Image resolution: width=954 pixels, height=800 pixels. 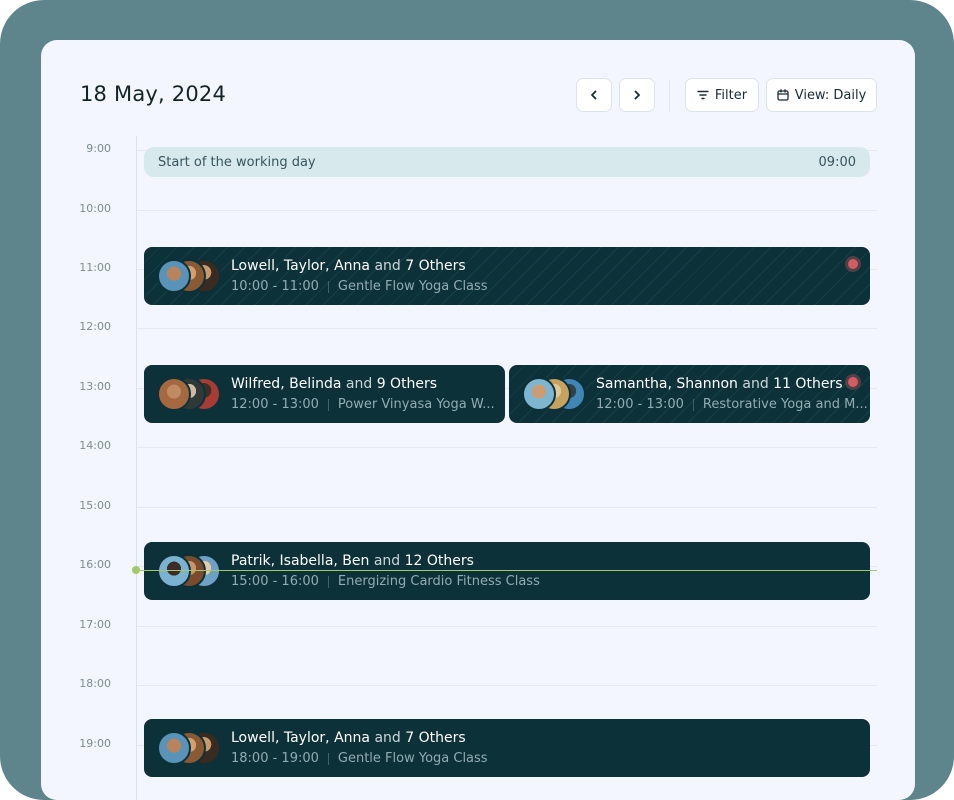 What do you see at coordinates (95, 445) in the screenshot?
I see `hour-label: 14:00` at bounding box center [95, 445].